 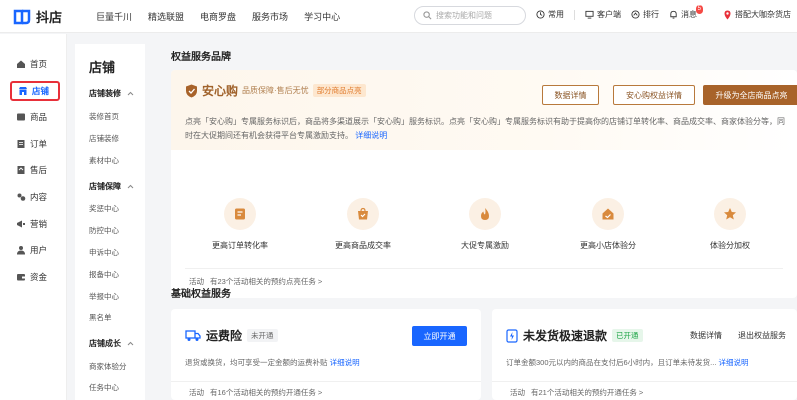 What do you see at coordinates (565, 336) in the screenshot?
I see `refund-name: 未发货极速退款` at bounding box center [565, 336].